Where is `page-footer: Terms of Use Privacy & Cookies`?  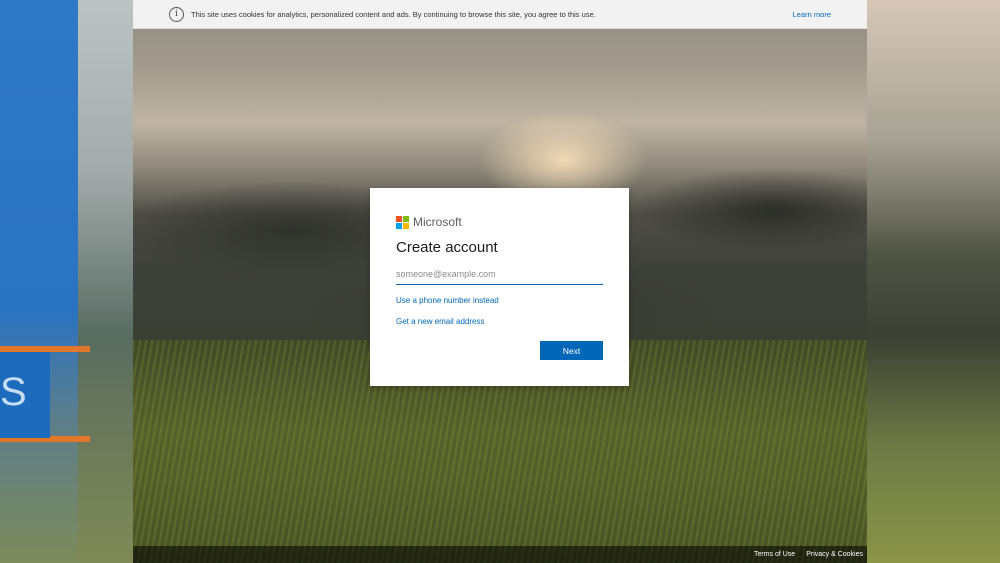 page-footer: Terms of Use Privacy & Cookies is located at coordinates (500, 554).